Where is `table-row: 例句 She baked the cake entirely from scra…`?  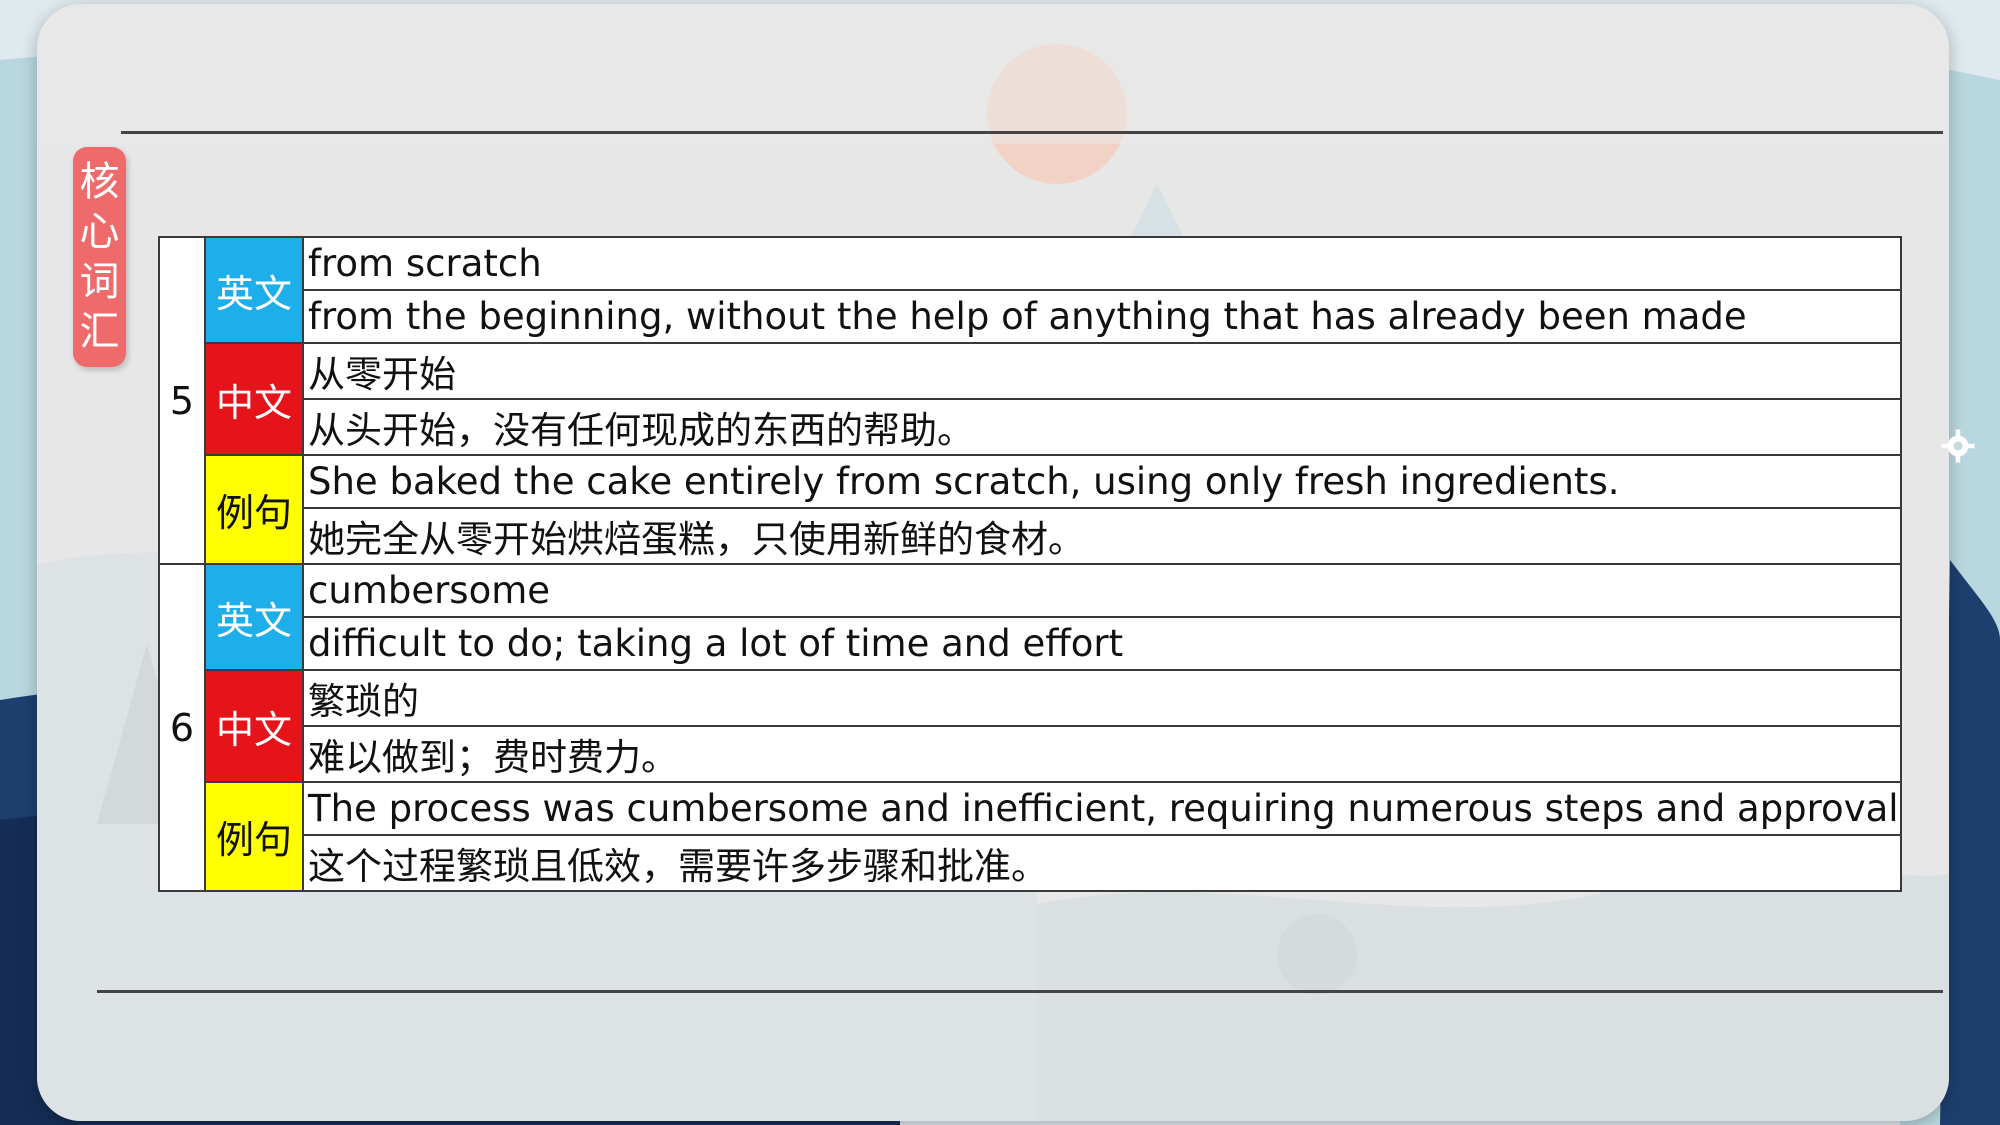 table-row: 例句 She baked the cake entirely from scra… is located at coordinates (1030, 509).